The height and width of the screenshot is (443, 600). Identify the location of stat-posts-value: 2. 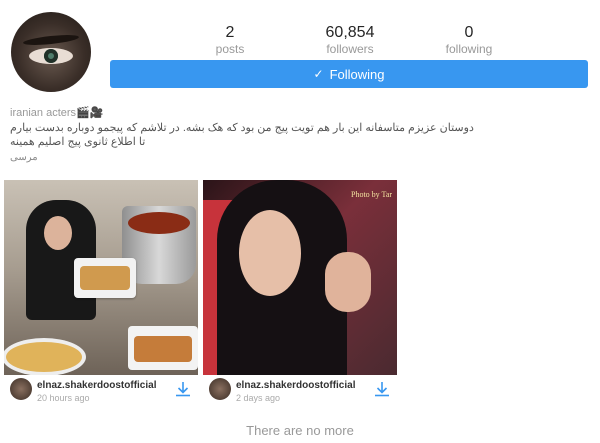
(230, 32).